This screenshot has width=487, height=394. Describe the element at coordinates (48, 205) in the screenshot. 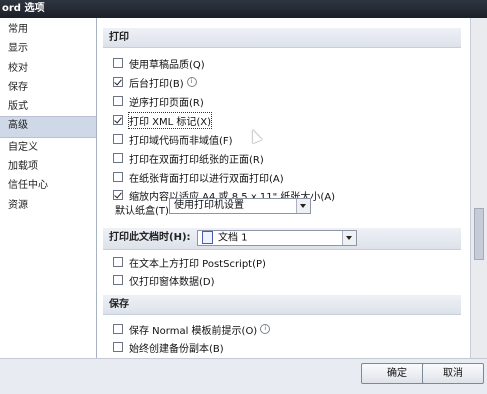

I see `nav-item-resources: 资源` at that location.